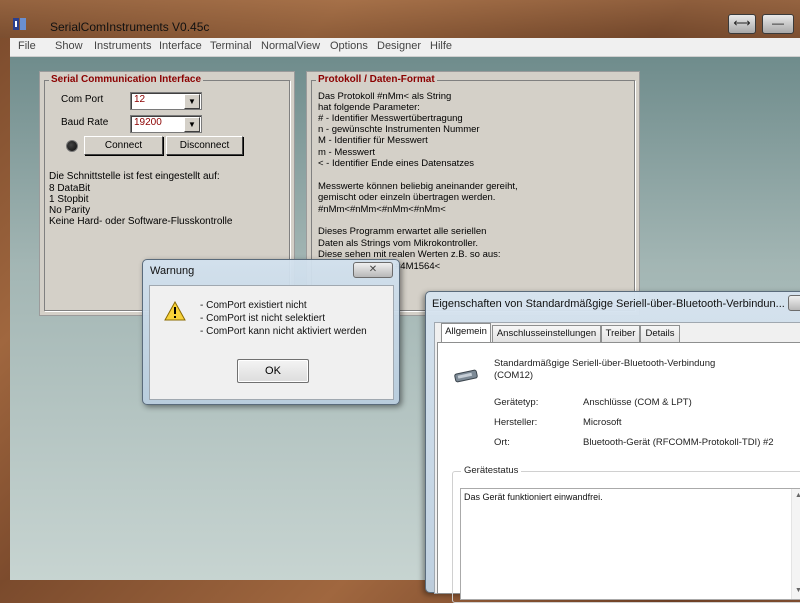 The height and width of the screenshot is (603, 800). Describe the element at coordinates (399, 129) in the screenshot. I see `protocol-line: n - gewünschte Instrumenten Nummer` at that location.